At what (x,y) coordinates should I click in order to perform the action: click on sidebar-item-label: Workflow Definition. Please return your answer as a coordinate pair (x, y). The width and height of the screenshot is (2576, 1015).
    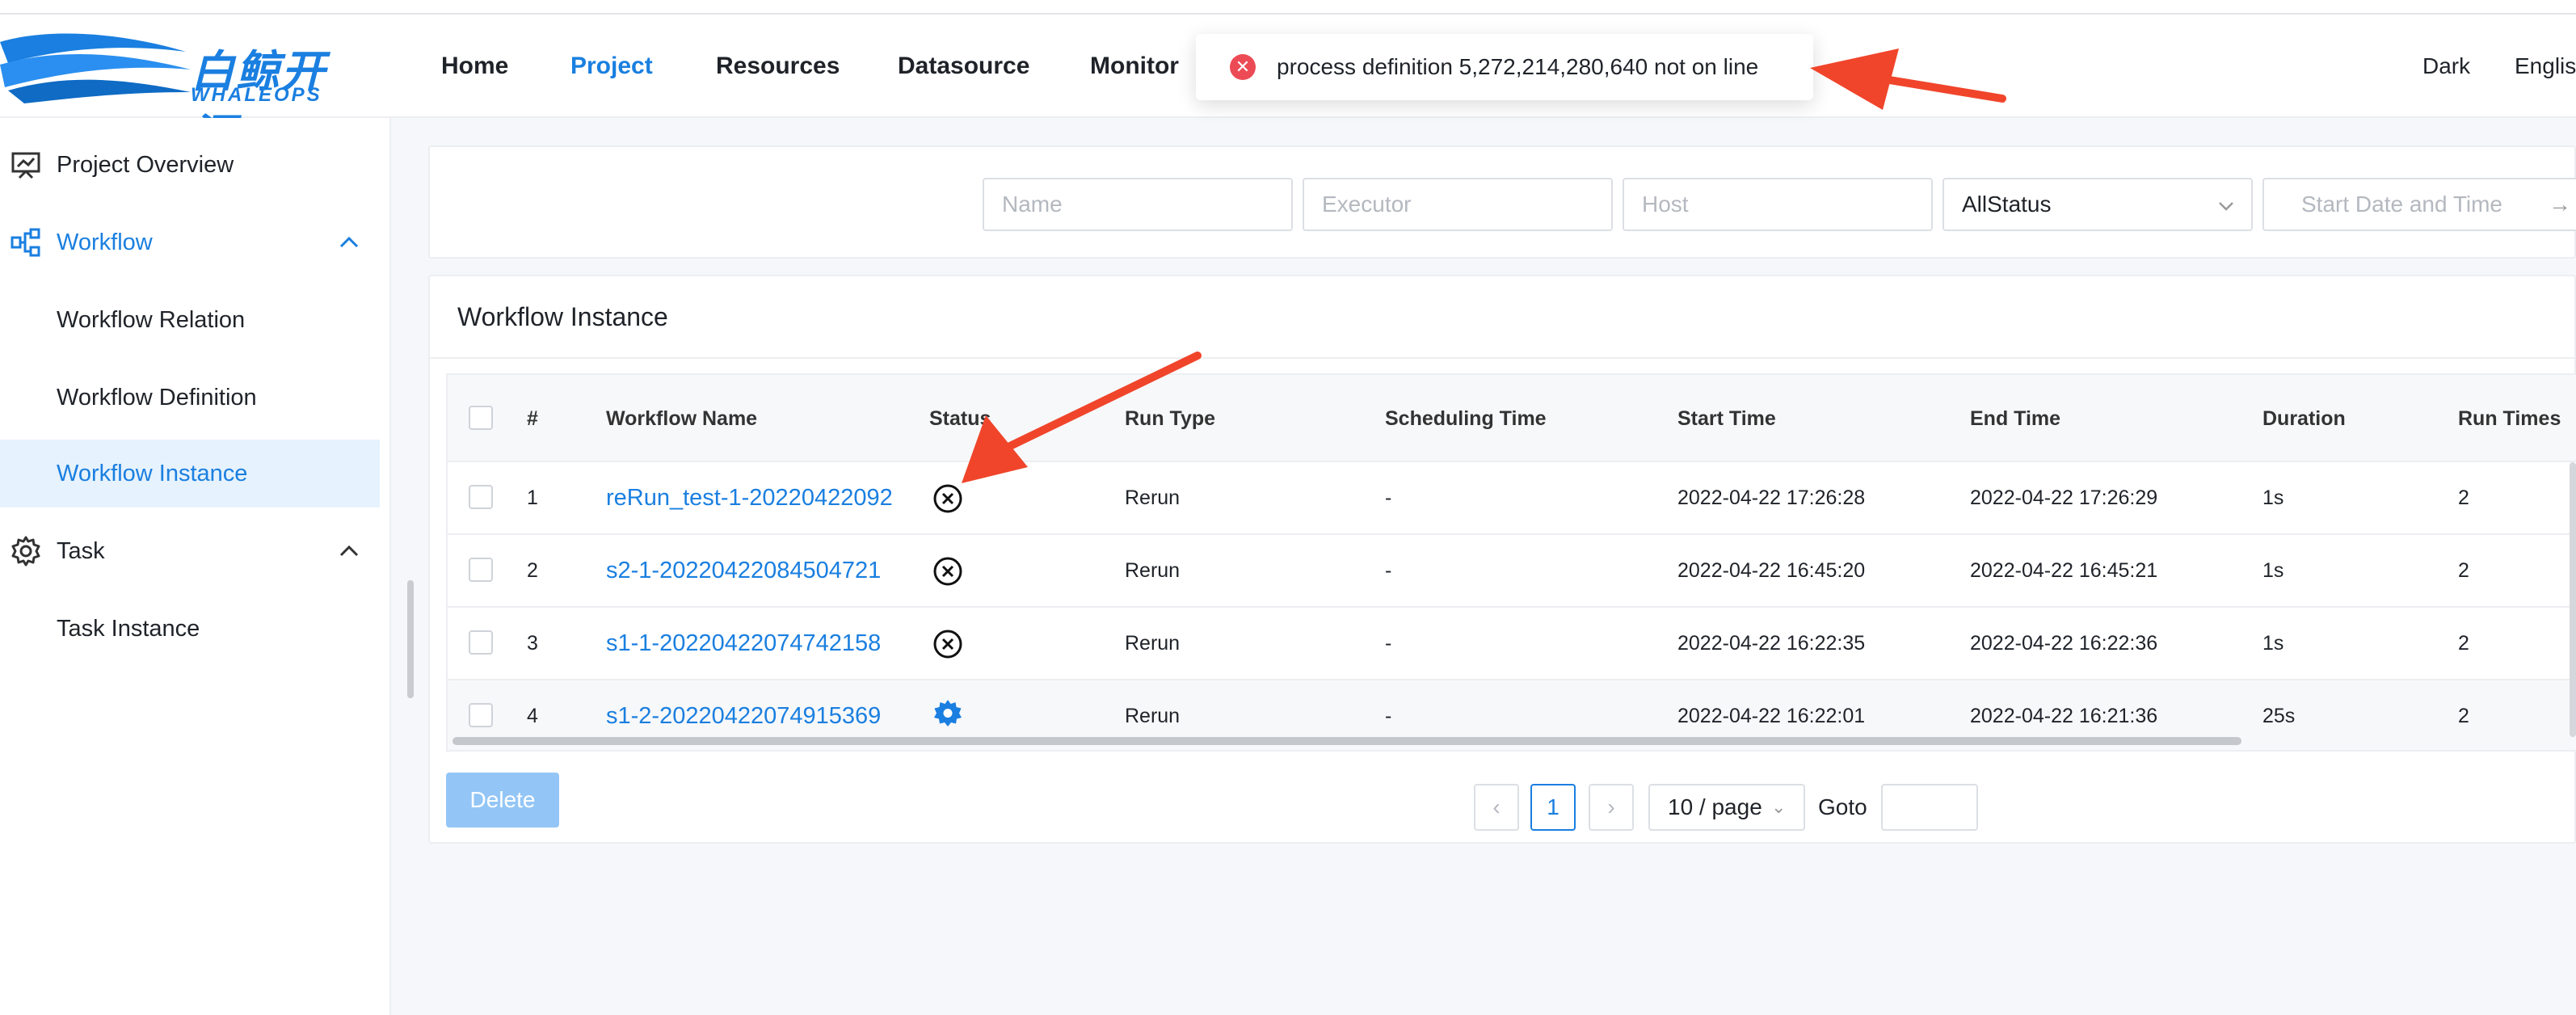
    Looking at the image, I should click on (157, 398).